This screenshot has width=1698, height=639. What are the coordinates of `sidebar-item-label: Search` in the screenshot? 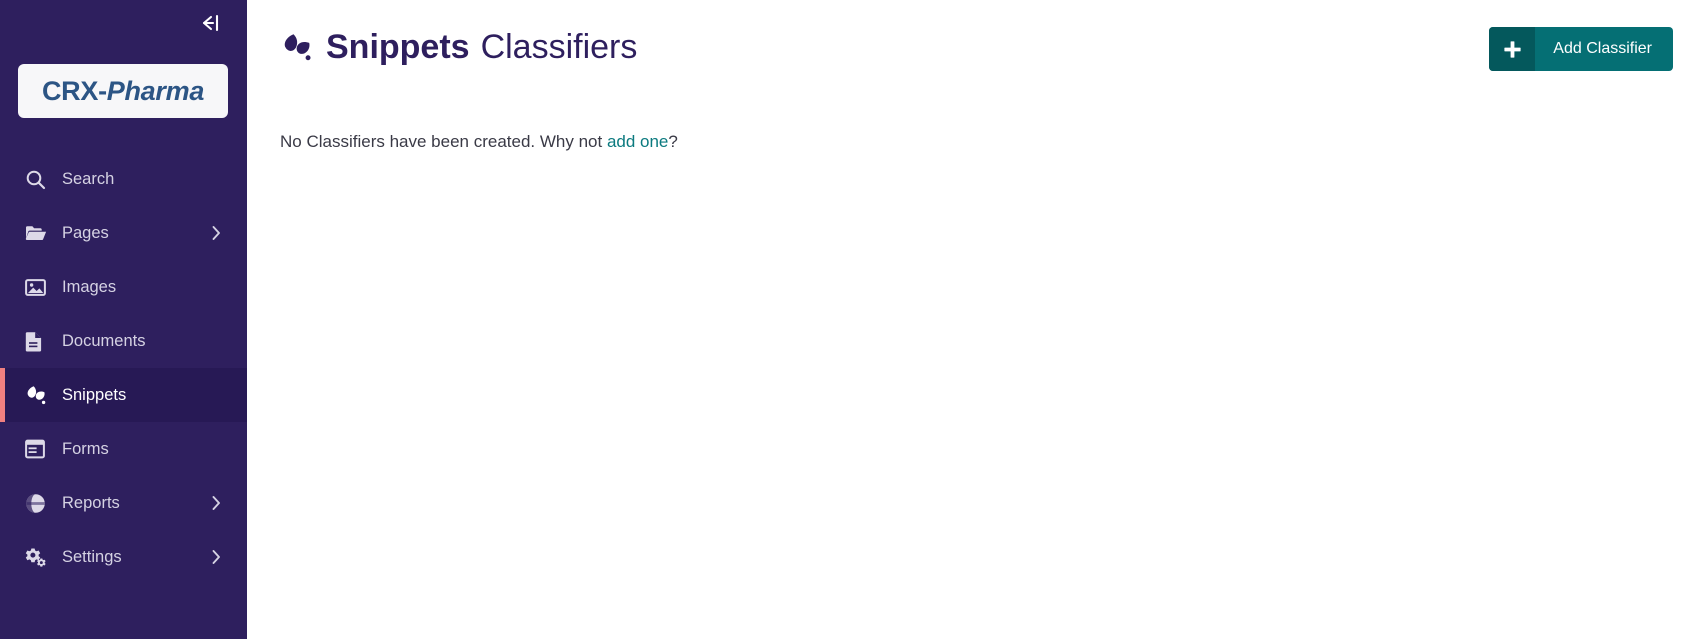 It's located at (88, 178).